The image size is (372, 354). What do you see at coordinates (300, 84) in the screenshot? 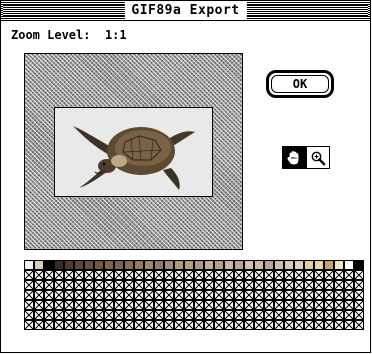
I see `ok-button: OK` at bounding box center [300, 84].